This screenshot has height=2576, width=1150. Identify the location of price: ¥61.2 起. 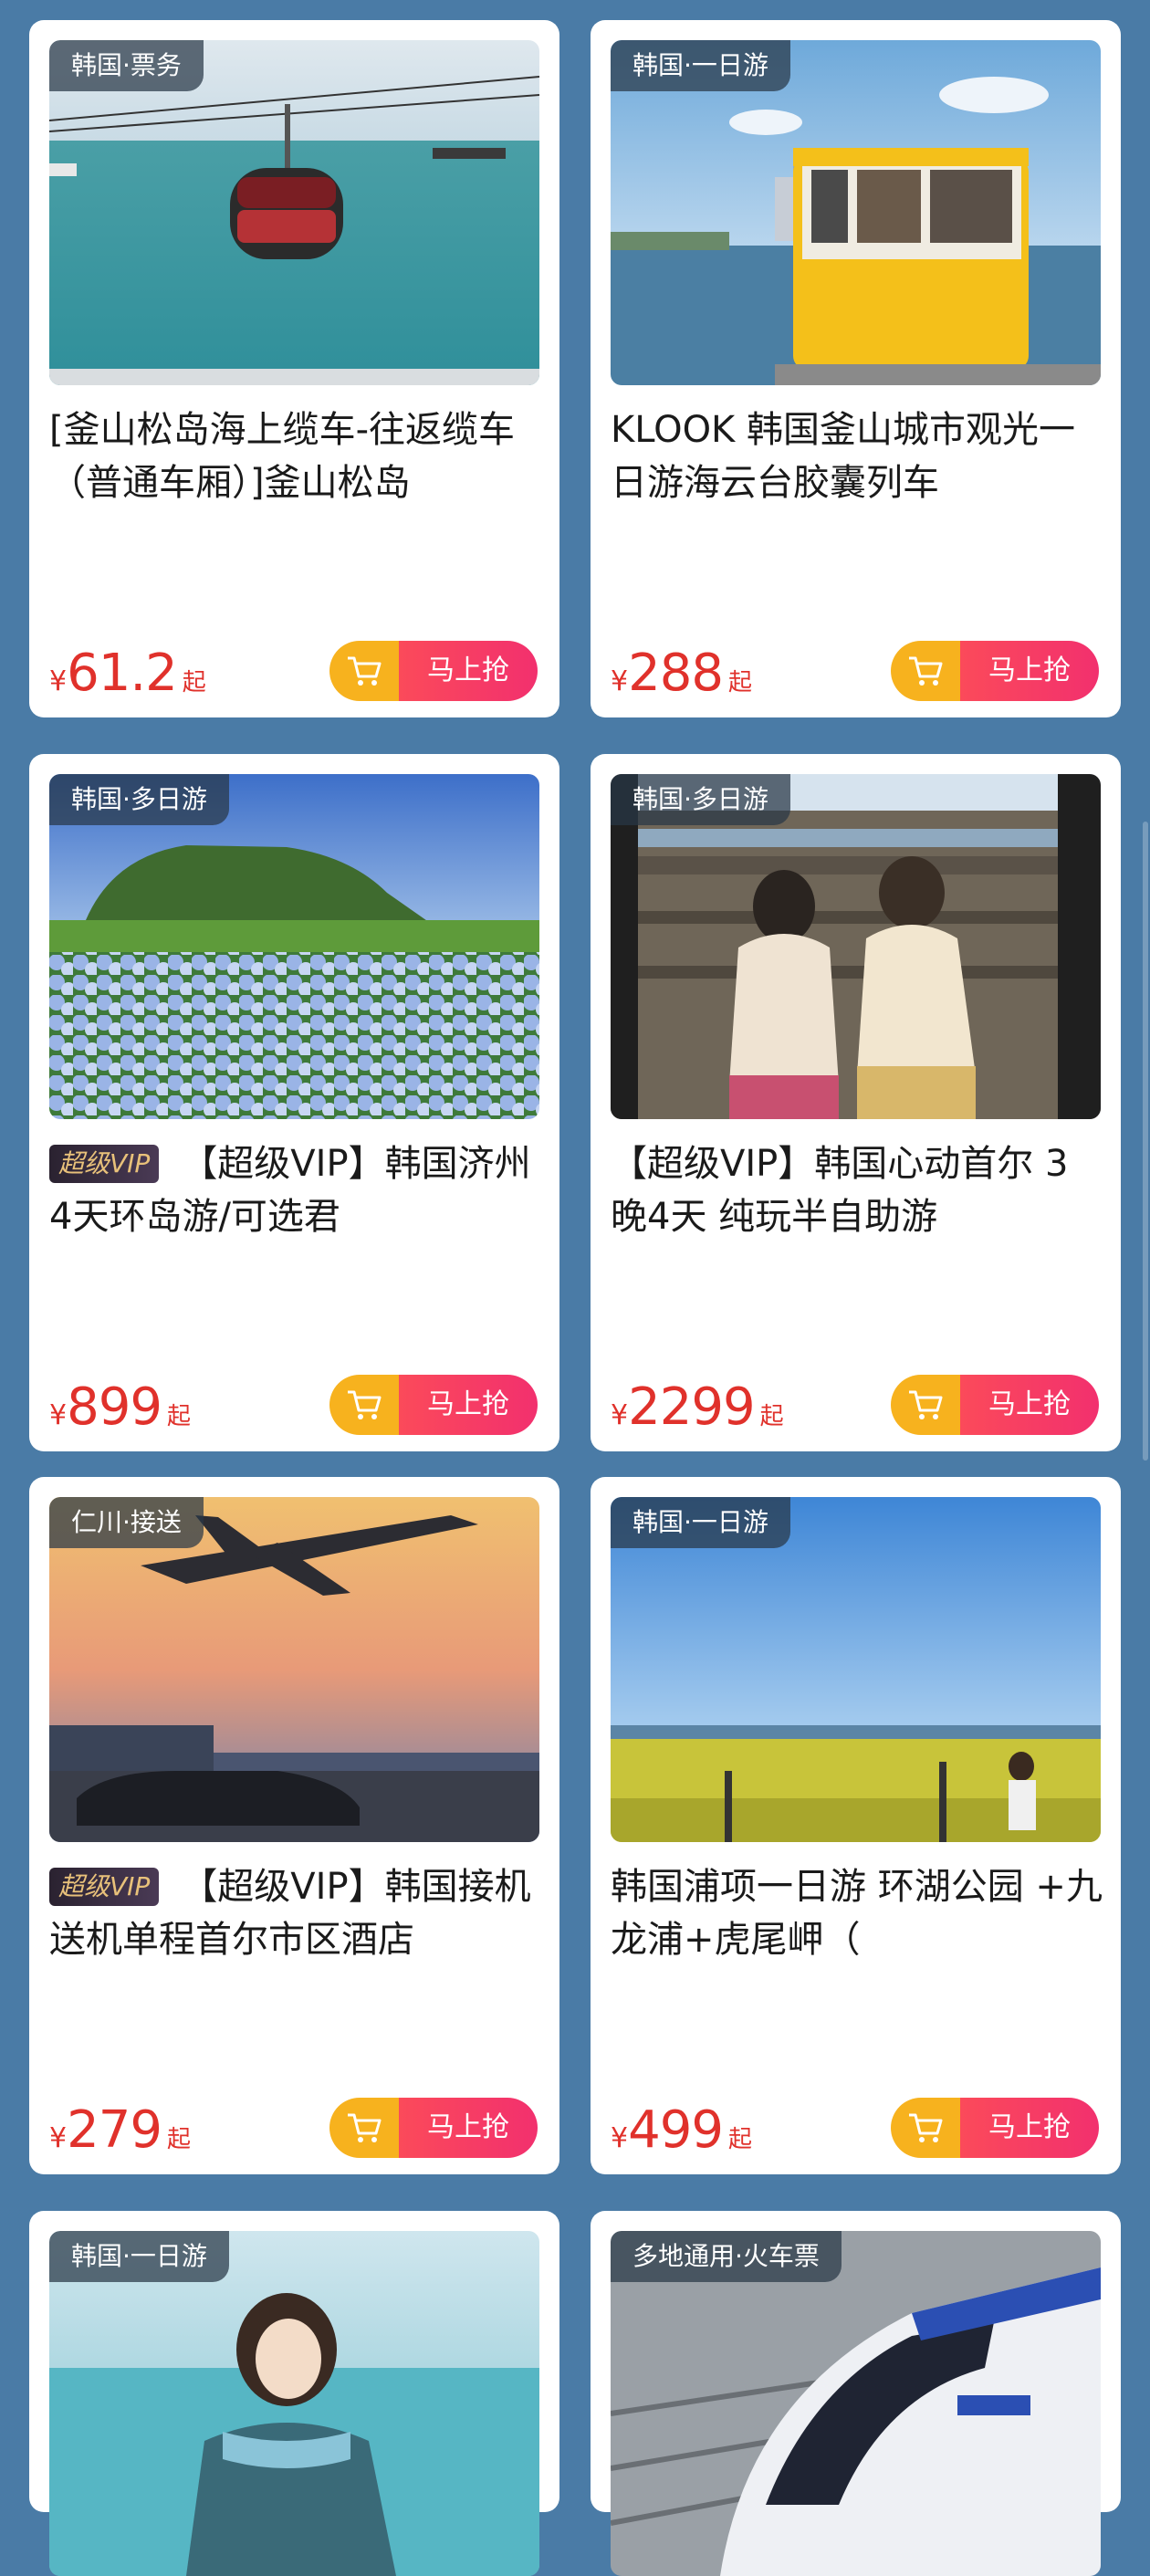
(127, 673).